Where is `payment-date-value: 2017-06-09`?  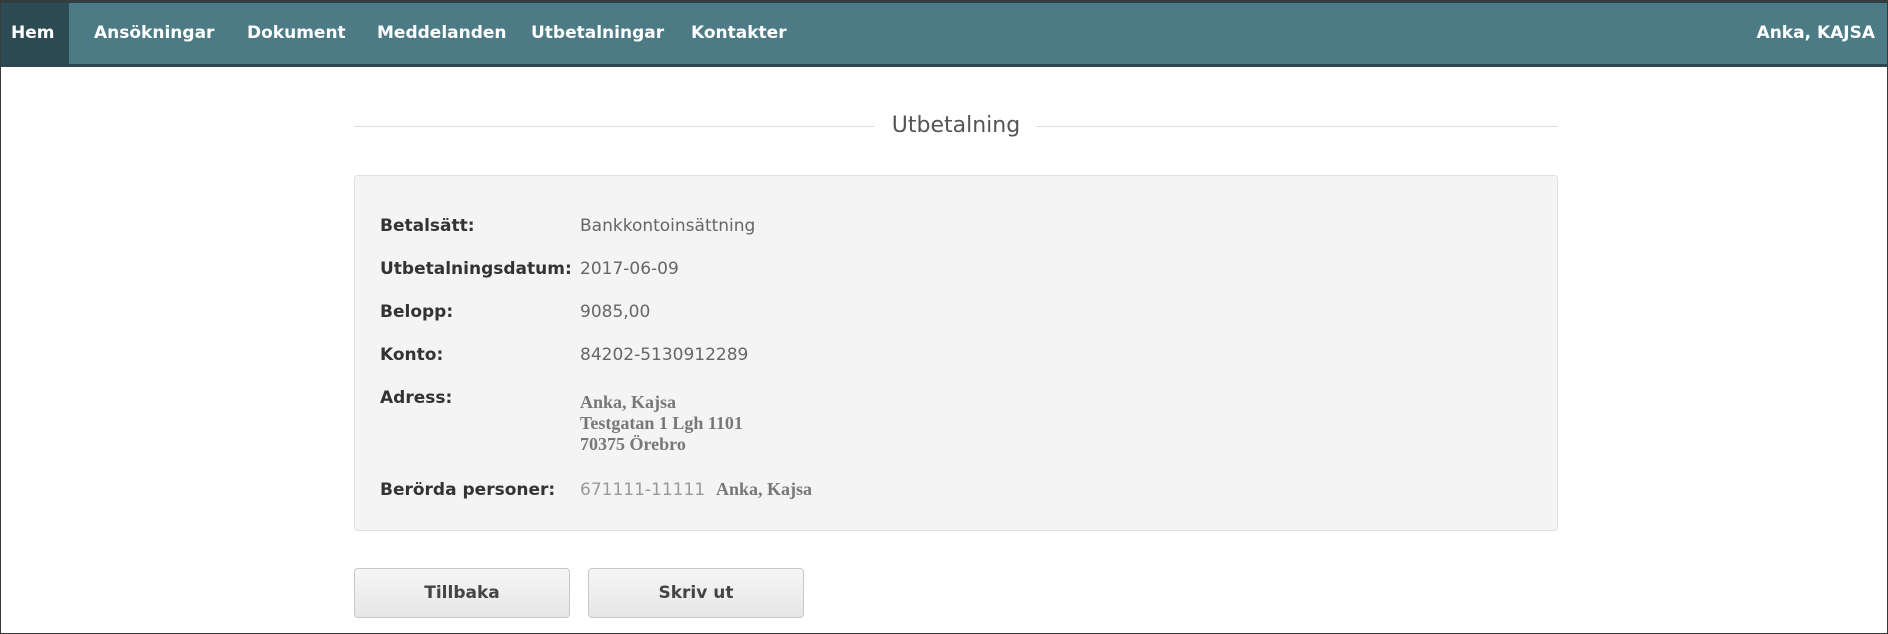
payment-date-value: 2017-06-09 is located at coordinates (629, 269).